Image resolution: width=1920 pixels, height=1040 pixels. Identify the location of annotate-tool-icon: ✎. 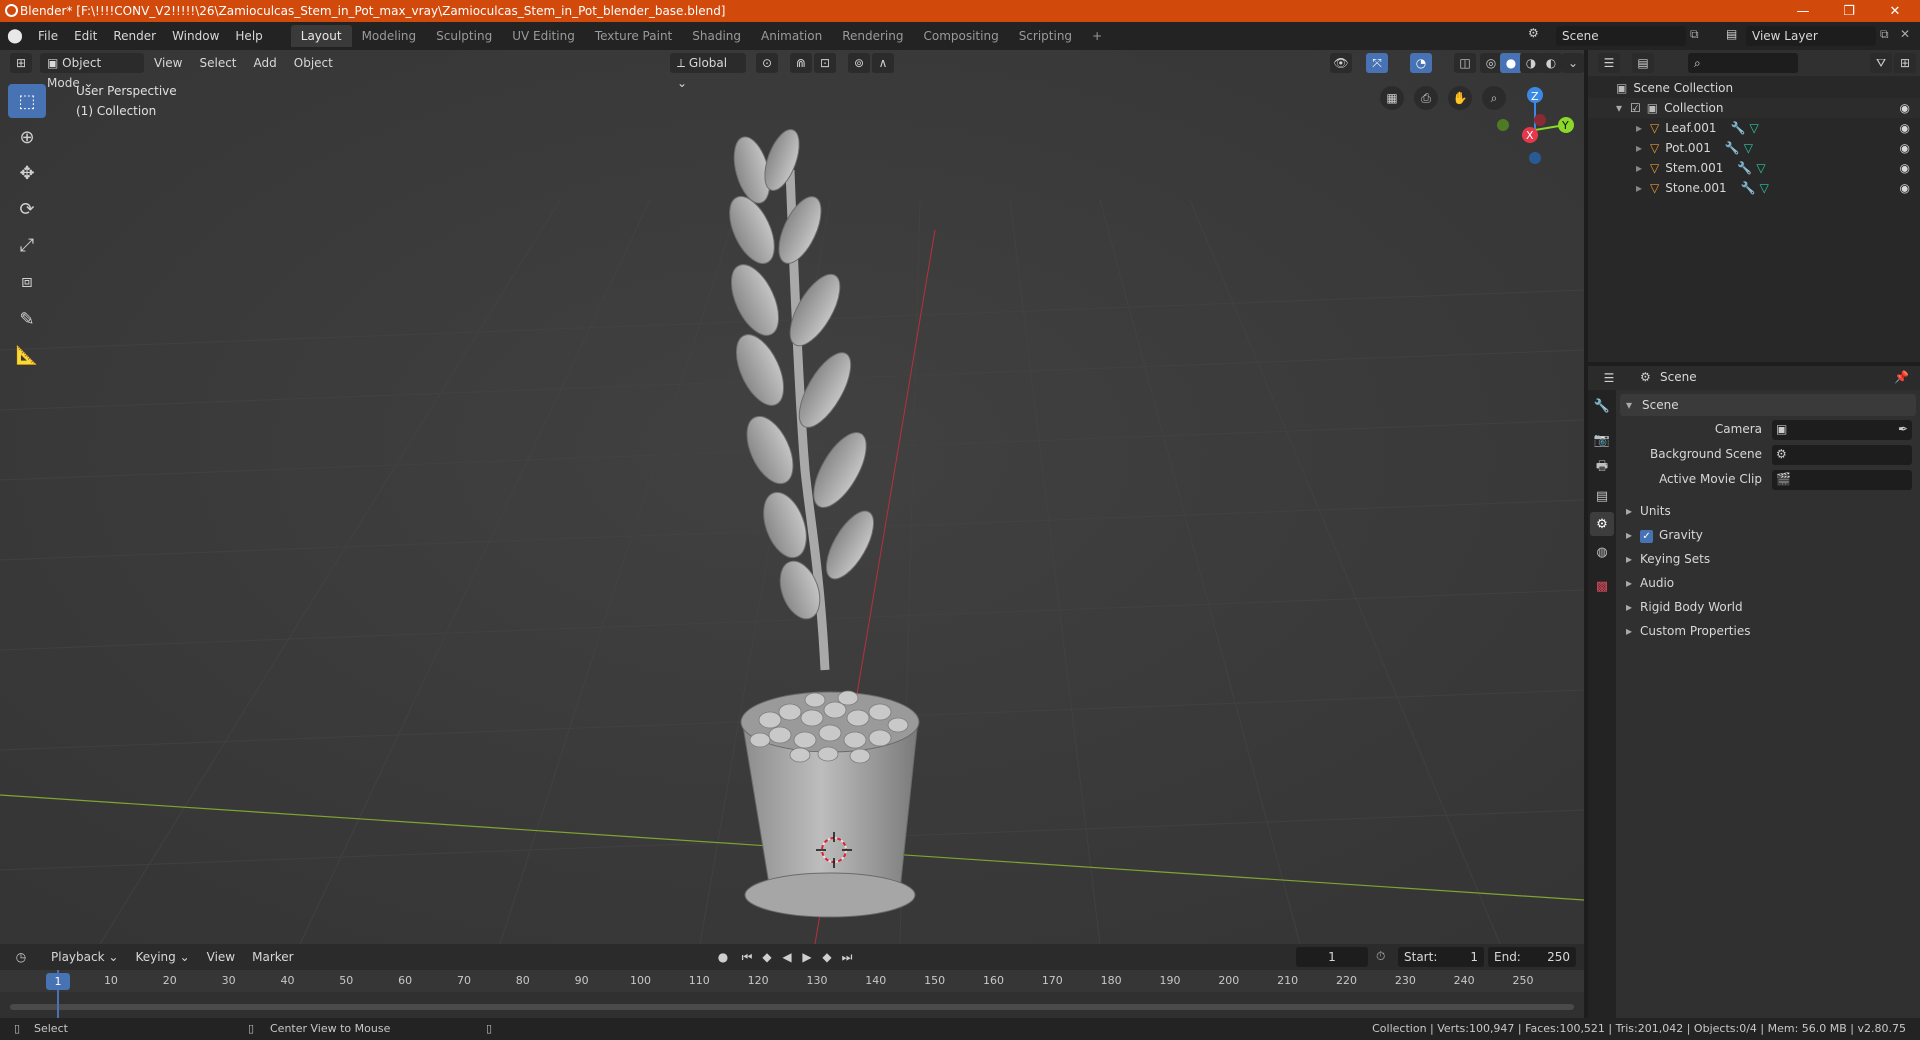
(27, 319).